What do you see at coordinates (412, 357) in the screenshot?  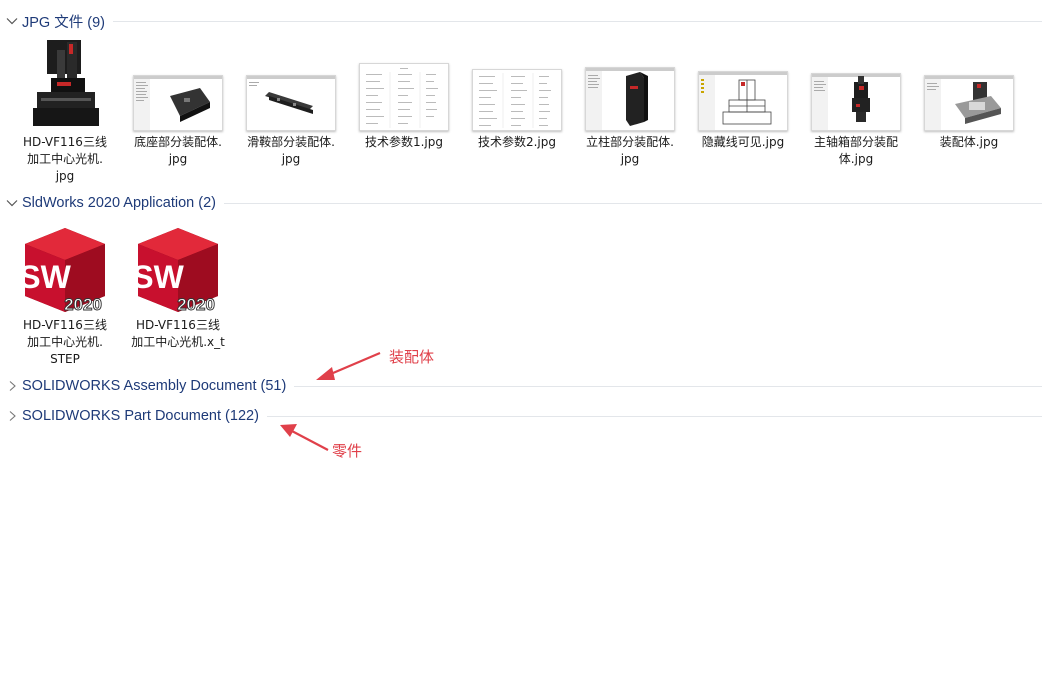 I see `annotation-assembly-label: 装配体` at bounding box center [412, 357].